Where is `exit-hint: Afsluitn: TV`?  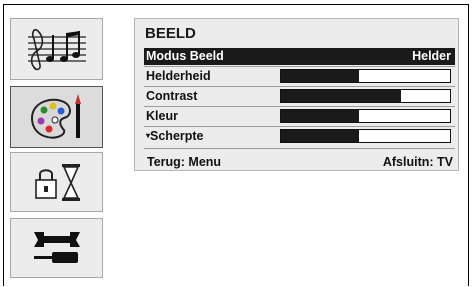 exit-hint: Afsluitn: TV is located at coordinates (417, 162).